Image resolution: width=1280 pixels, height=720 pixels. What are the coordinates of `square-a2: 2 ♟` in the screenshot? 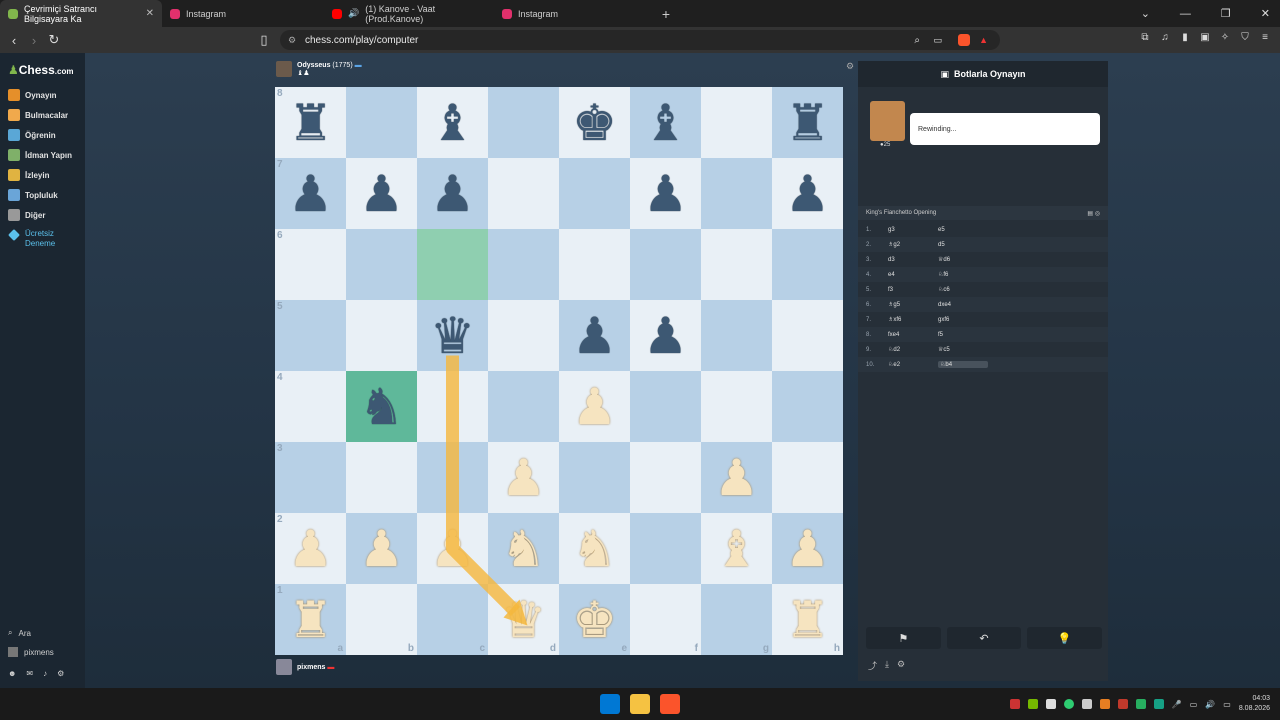 It's located at (310, 548).